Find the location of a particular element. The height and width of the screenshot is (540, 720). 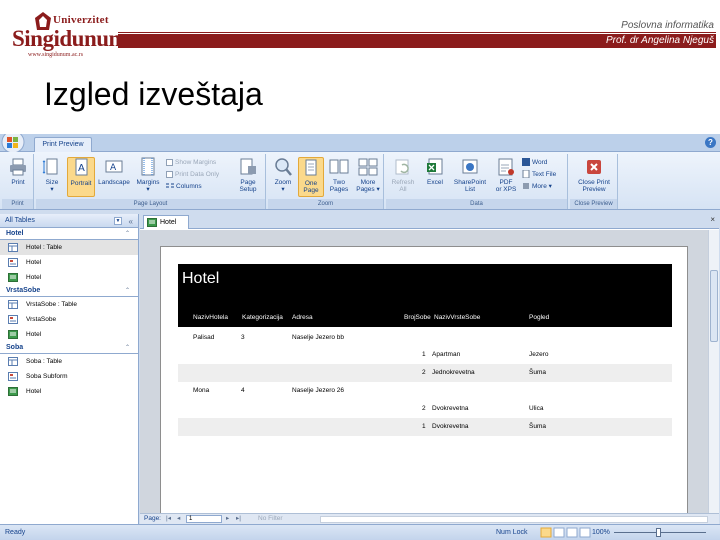

size-button: Size ▾ is located at coordinates (52, 177).